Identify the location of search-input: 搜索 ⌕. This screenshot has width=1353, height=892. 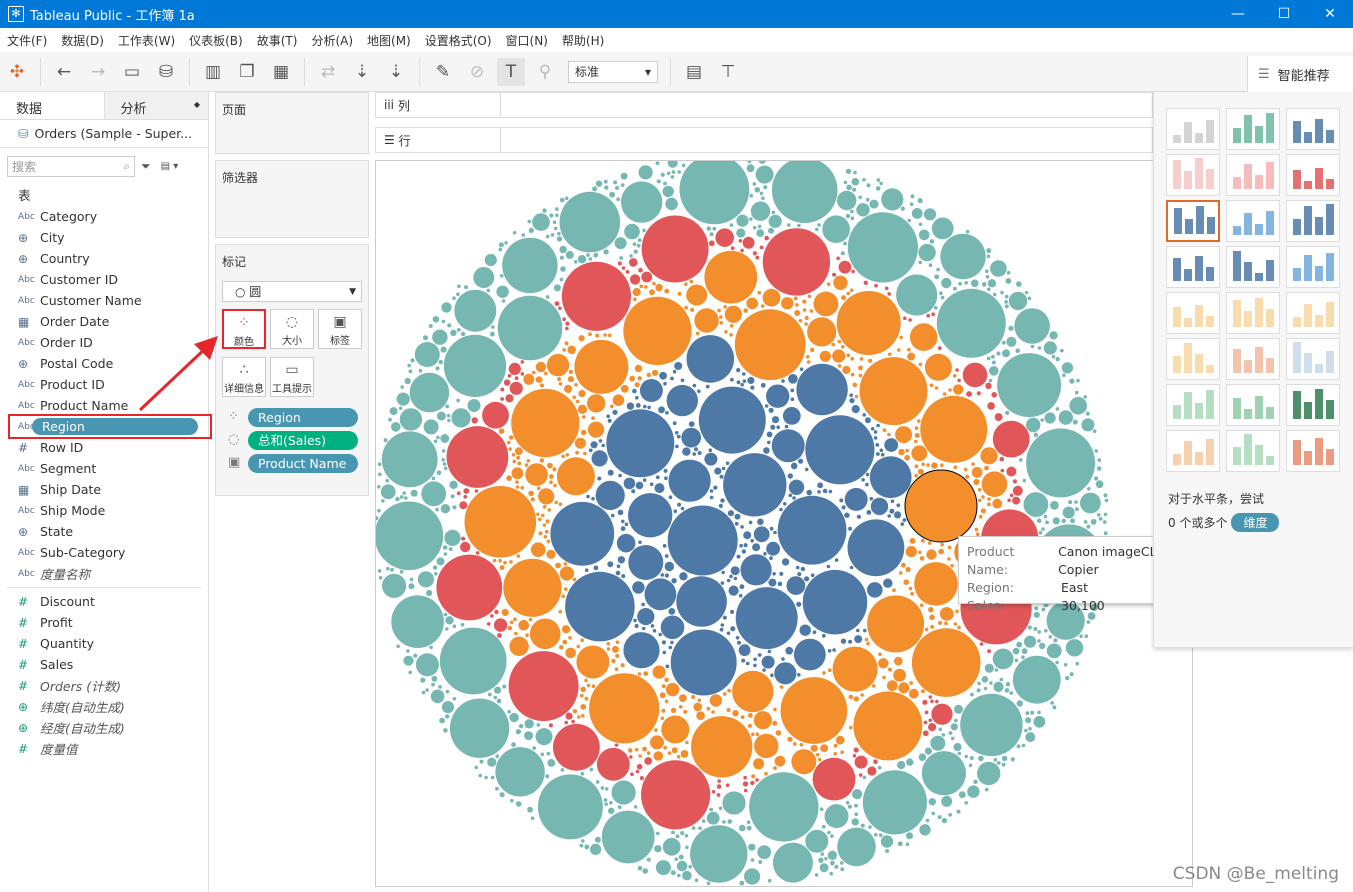
(71, 166).